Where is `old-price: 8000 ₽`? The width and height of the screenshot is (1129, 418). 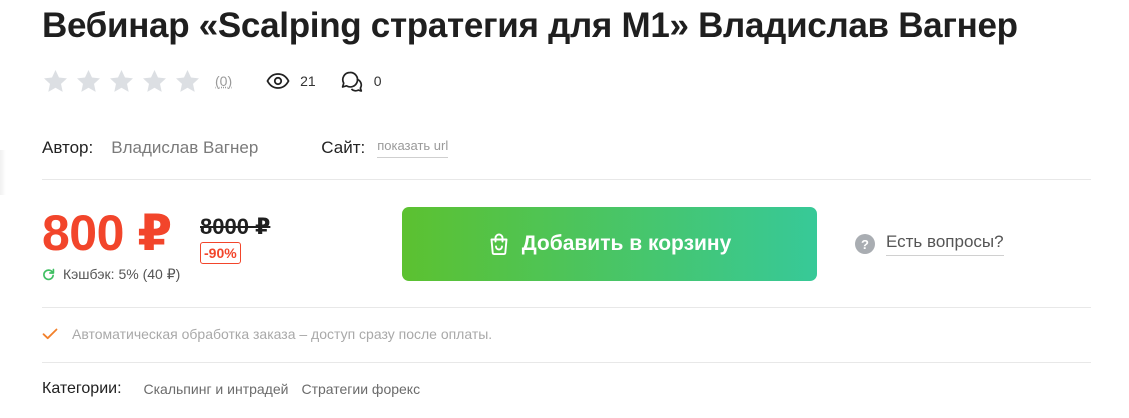
old-price: 8000 ₽ is located at coordinates (235, 226).